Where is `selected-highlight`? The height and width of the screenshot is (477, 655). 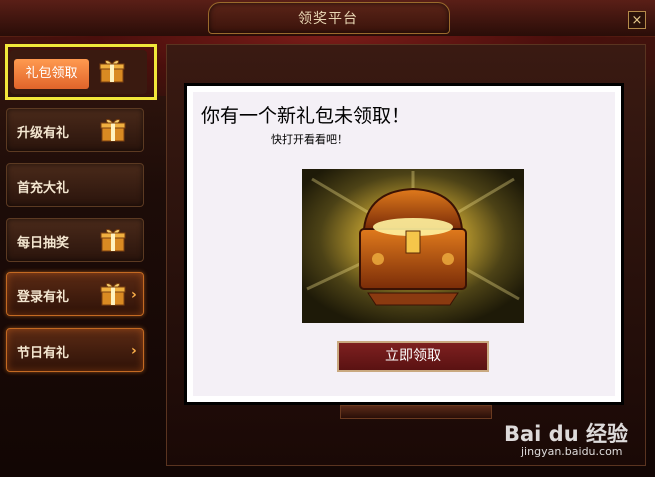 selected-highlight is located at coordinates (81, 72).